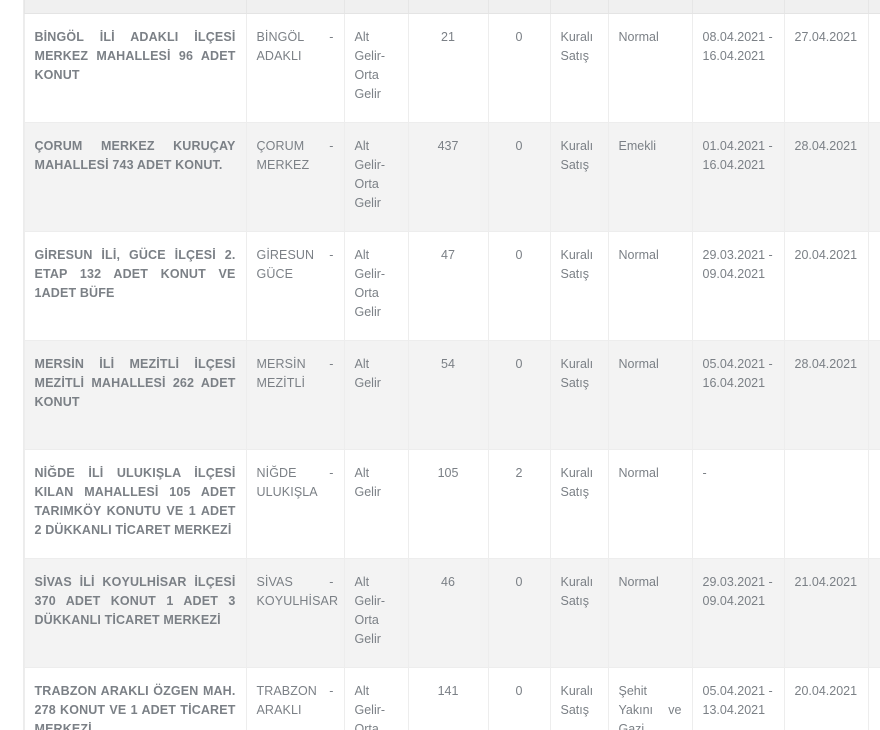  What do you see at coordinates (295, 395) in the screenshot?
I see `cell-location: MERSİN - MEZİTLİ` at bounding box center [295, 395].